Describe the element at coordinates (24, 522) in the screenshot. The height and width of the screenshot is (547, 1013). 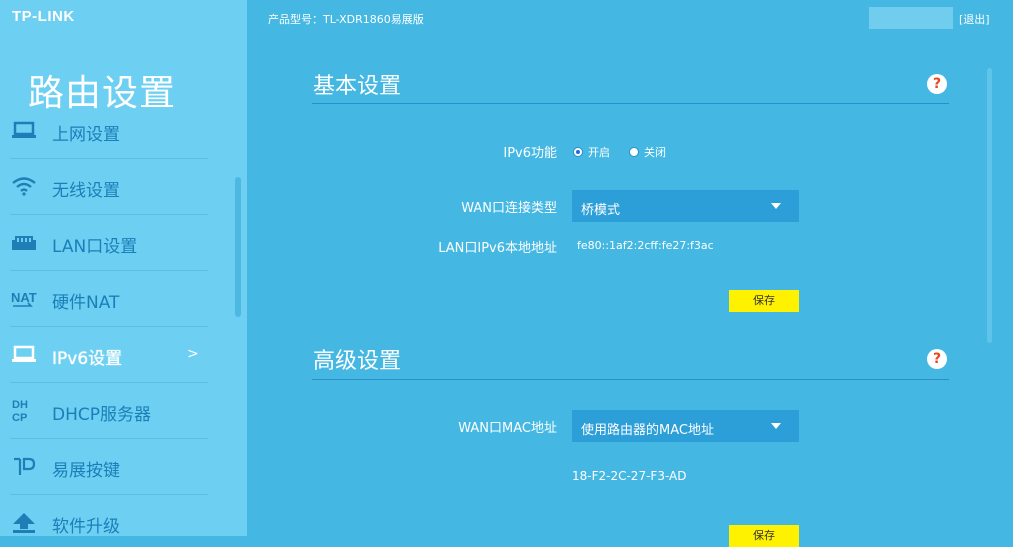
I see `upgrade-icon` at that location.